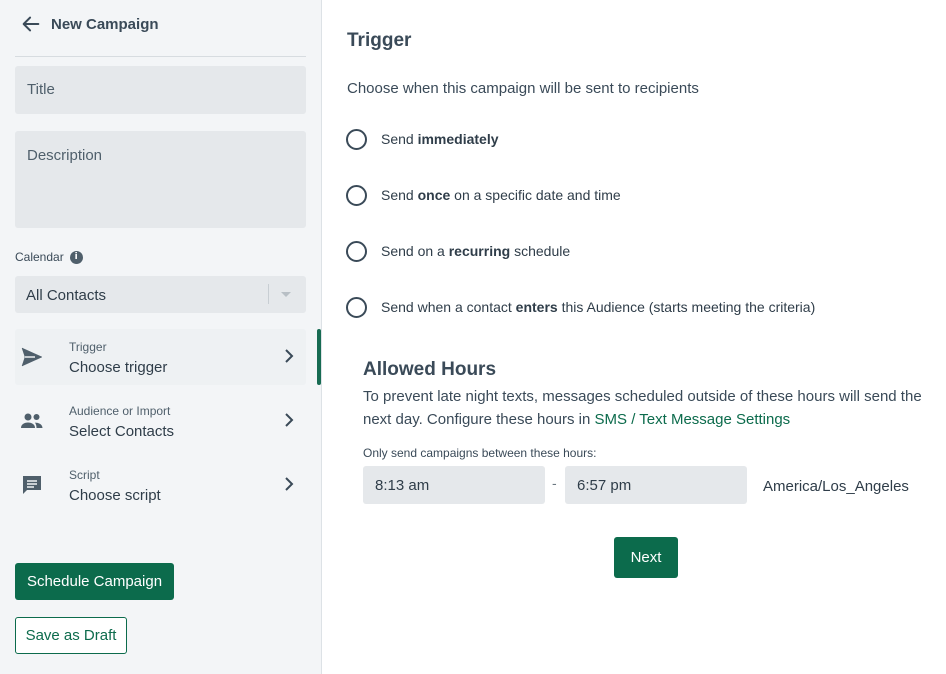 The width and height of the screenshot is (946, 674). What do you see at coordinates (160, 485) in the screenshot?
I see `step-script: Script Choose script` at bounding box center [160, 485].